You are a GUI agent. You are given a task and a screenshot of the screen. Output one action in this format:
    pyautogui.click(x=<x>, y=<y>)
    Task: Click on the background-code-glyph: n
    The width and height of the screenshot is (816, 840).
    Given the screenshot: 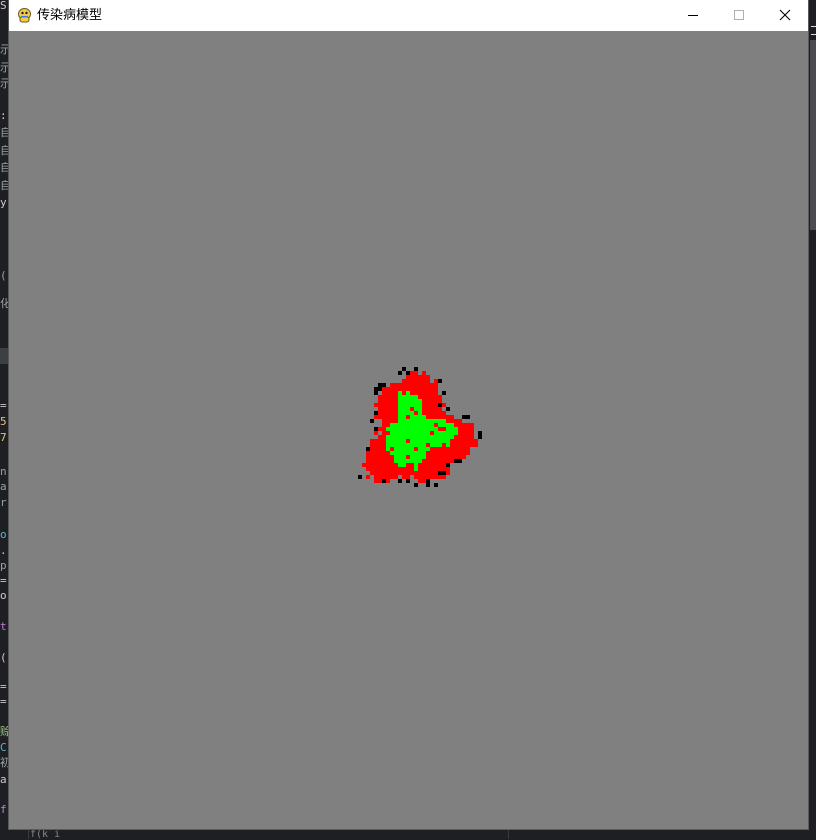 What is the action you would take?
    pyautogui.click(x=3, y=472)
    